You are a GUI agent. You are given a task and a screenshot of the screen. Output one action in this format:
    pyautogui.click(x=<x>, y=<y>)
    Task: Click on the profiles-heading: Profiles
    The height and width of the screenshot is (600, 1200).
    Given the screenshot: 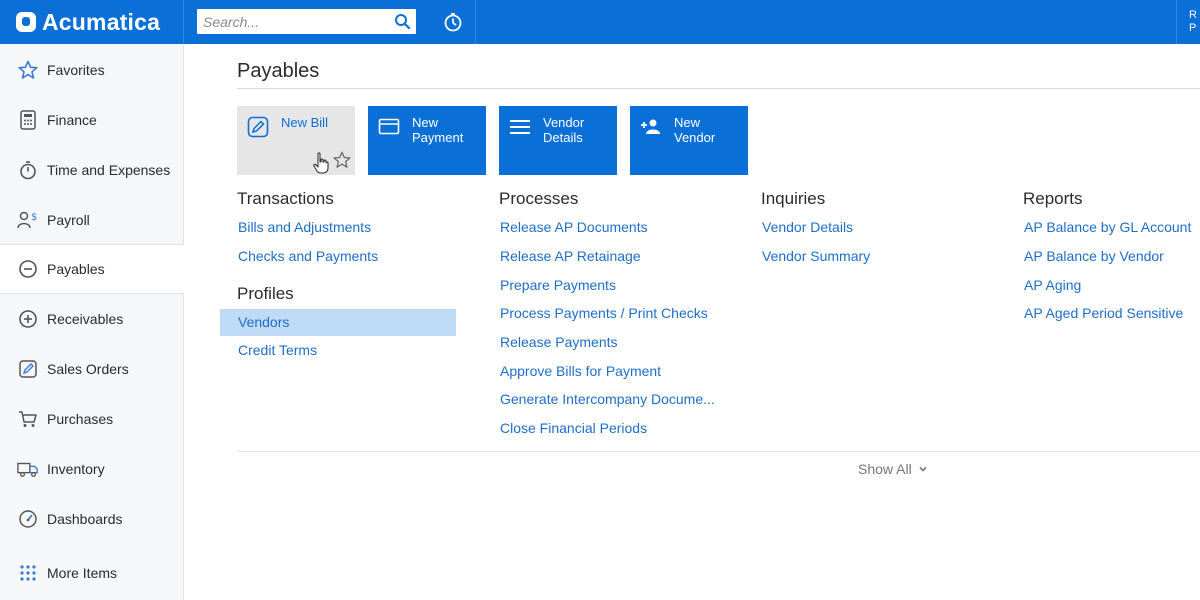 What is the action you would take?
    pyautogui.click(x=265, y=293)
    